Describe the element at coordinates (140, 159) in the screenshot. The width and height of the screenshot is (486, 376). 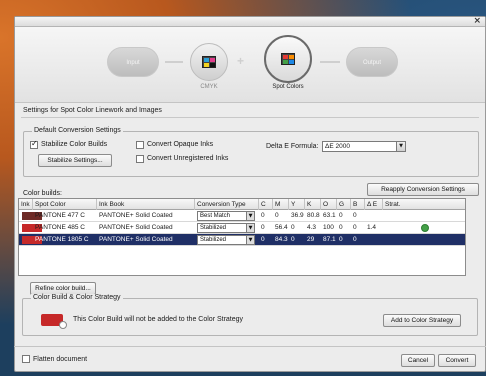
I see `unregistered-inks-checkbox` at that location.